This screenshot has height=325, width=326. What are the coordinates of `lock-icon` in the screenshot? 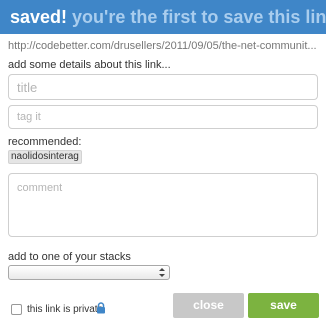 It's located at (101, 308).